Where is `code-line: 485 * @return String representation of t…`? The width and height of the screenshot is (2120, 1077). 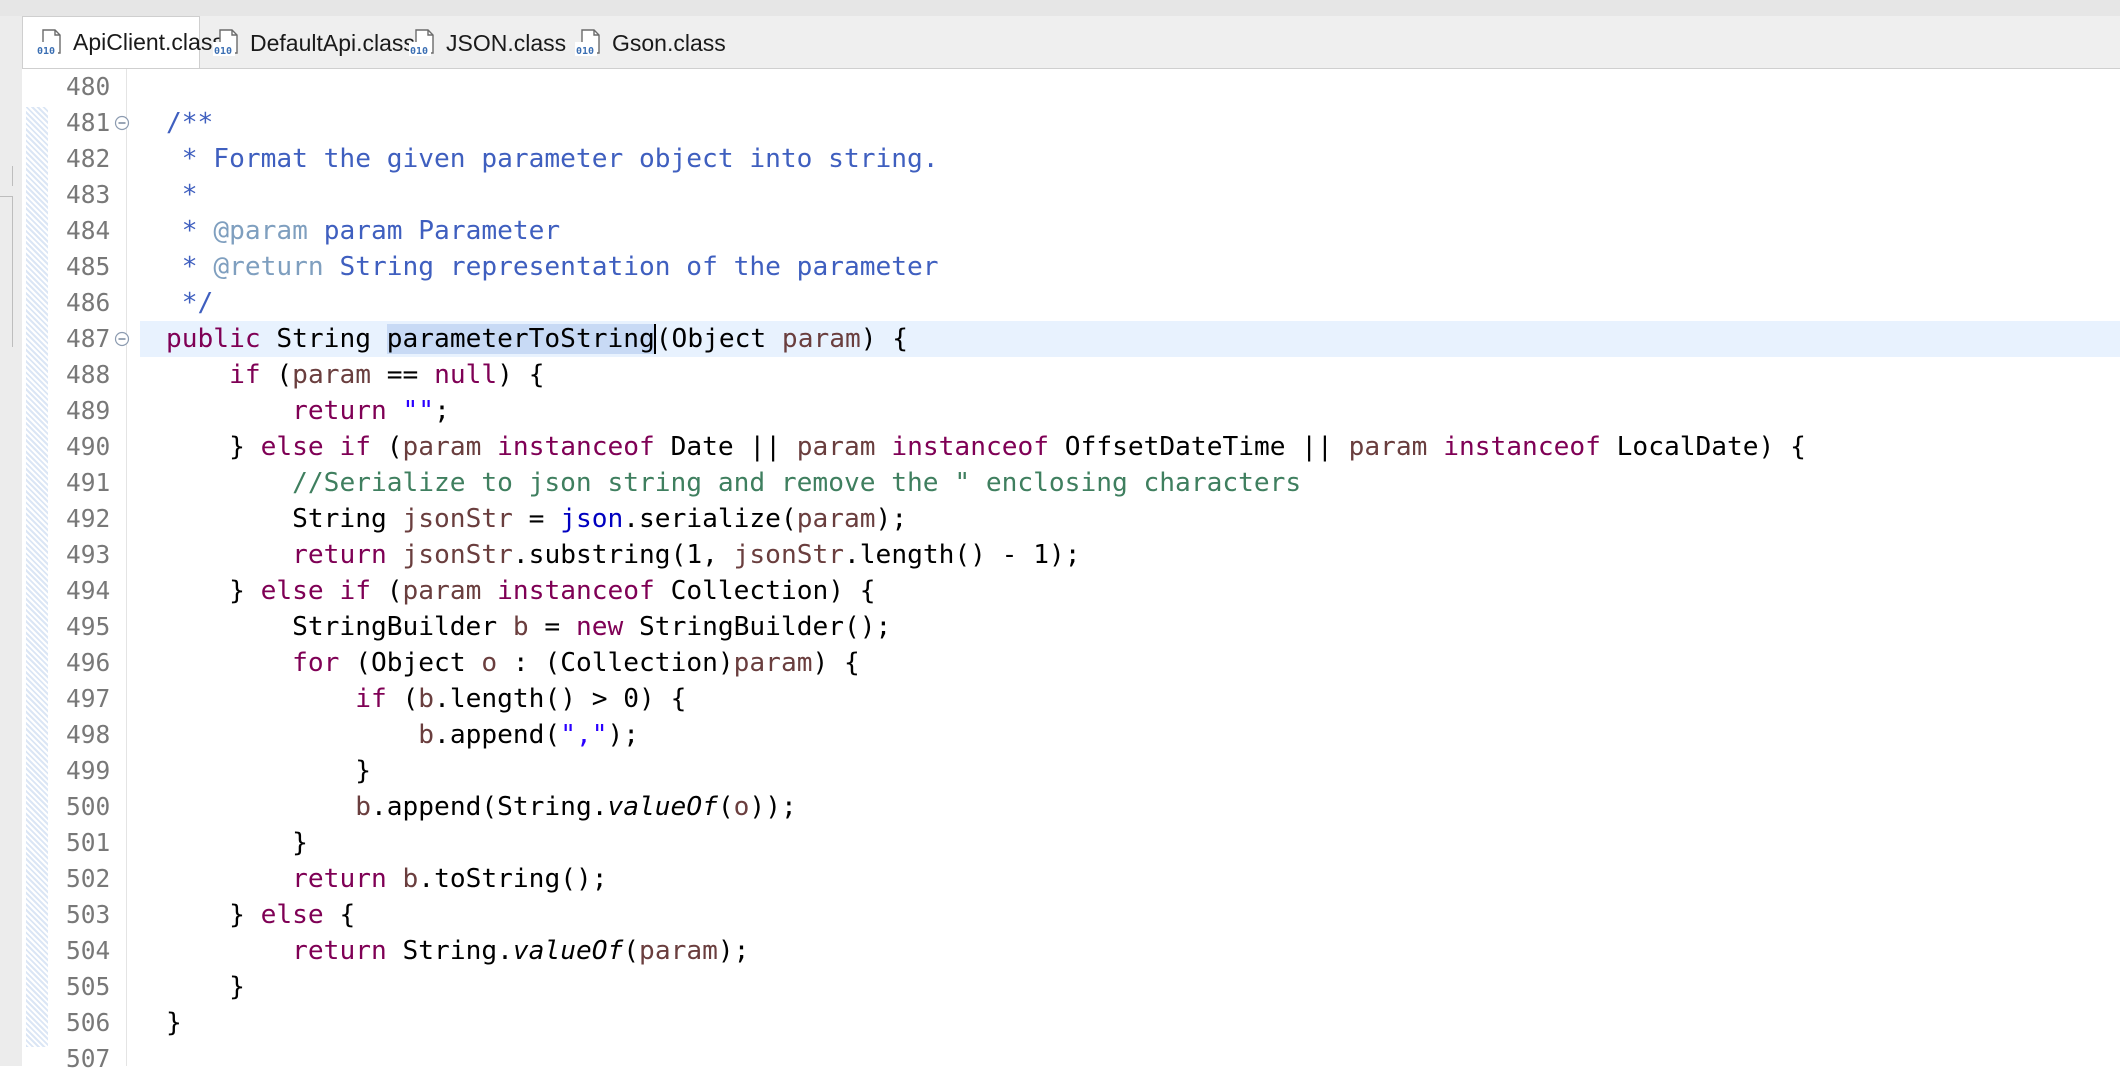
code-line: 485 * @return String representation of t… is located at coordinates (1071, 267).